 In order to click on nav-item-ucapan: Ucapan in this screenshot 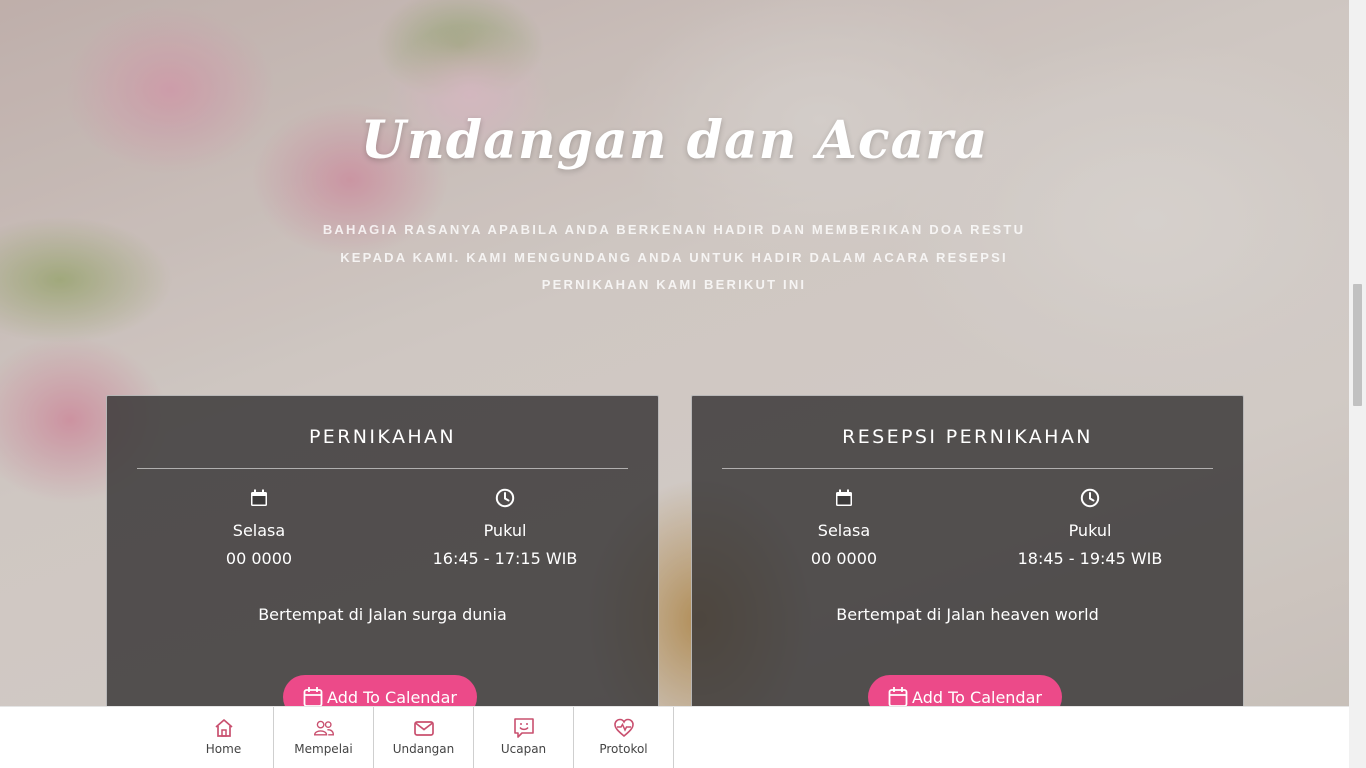, I will do `click(524, 737)`.